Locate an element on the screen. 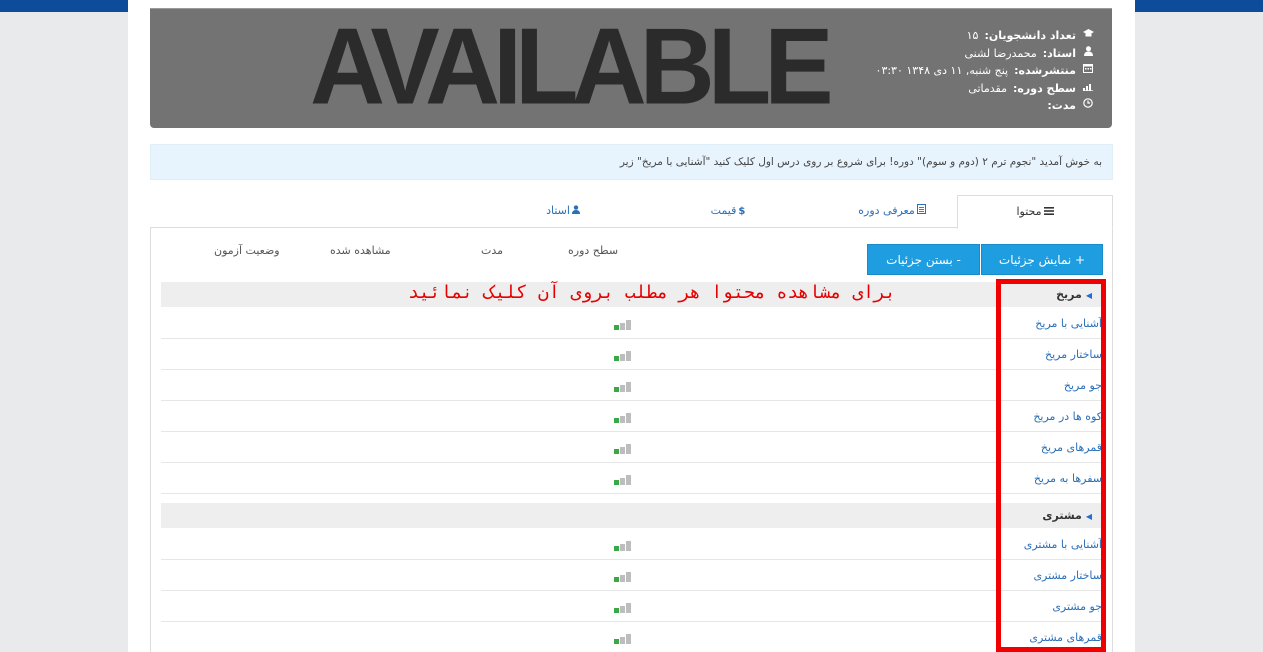 This screenshot has height=652, width=1263. tab-price: $قیمت is located at coordinates (728, 211).